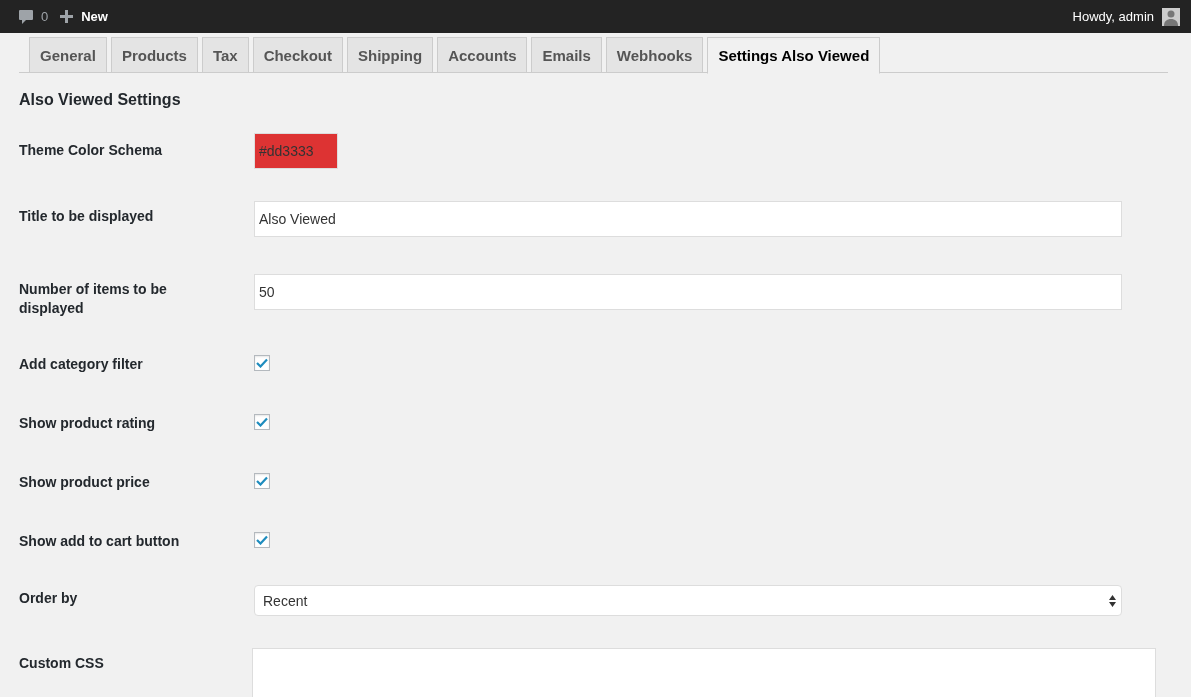 The height and width of the screenshot is (697, 1191). What do you see at coordinates (62, 663) in the screenshot?
I see `field-label: Custom CSS` at bounding box center [62, 663].